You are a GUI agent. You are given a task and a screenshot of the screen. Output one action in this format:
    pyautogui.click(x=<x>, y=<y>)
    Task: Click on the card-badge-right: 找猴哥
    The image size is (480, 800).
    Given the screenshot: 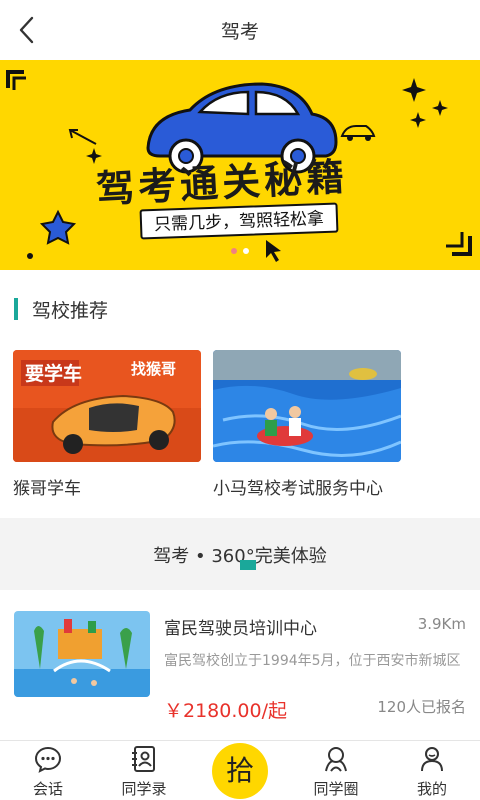 What is the action you would take?
    pyautogui.click(x=153, y=369)
    